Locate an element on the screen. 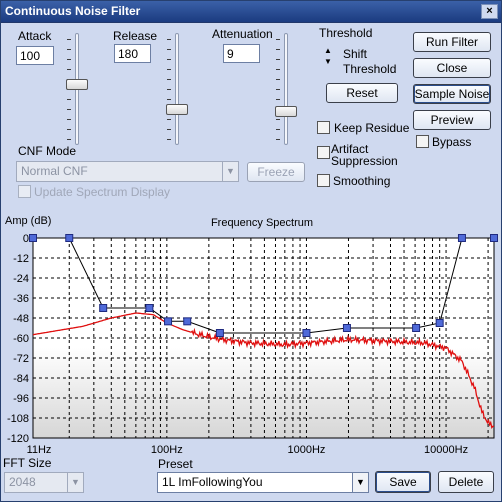 The height and width of the screenshot is (502, 502). shift-threshold-spin-icon: ▲ ▼ is located at coordinates (328, 59).